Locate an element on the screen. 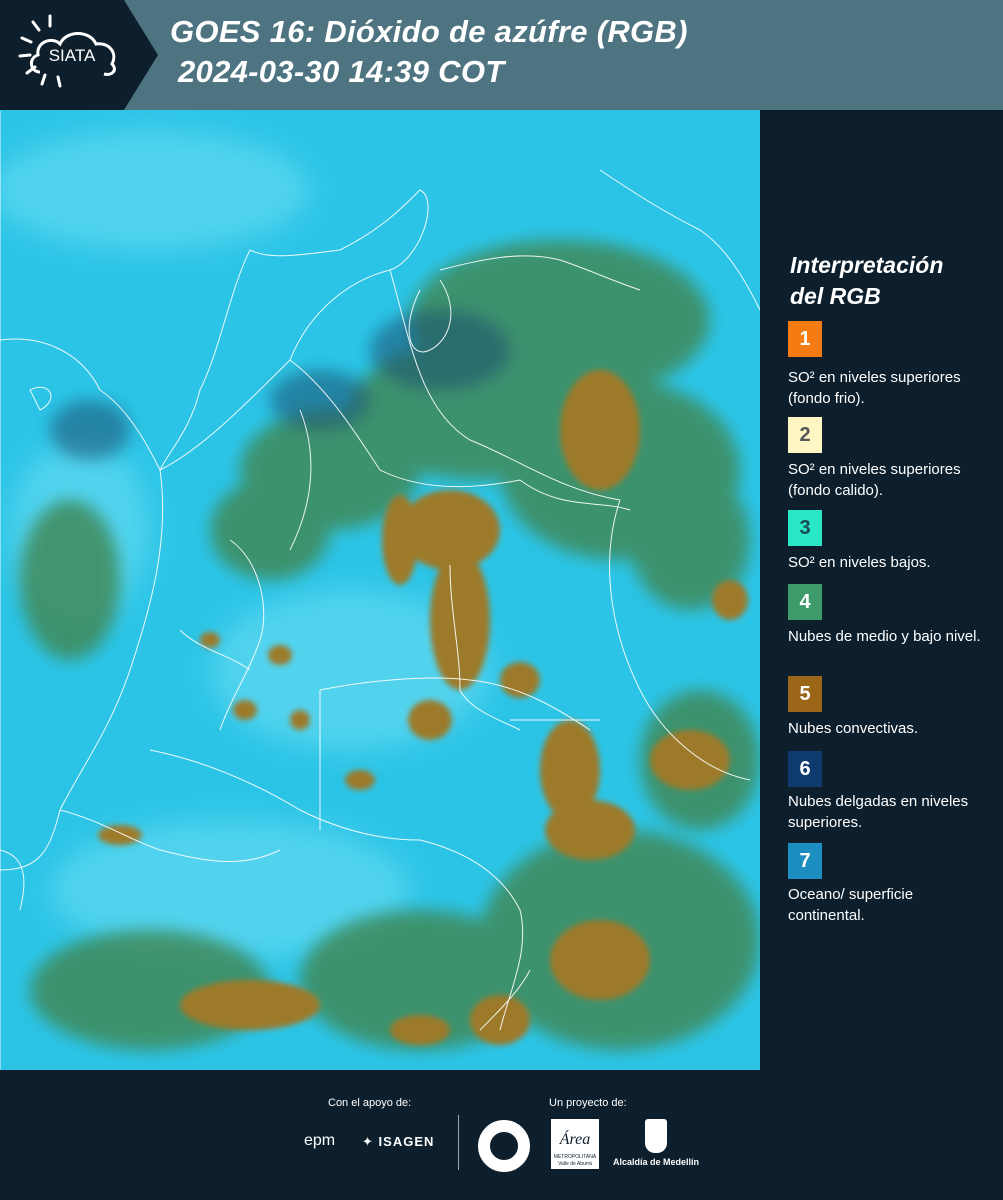 This screenshot has height=1200, width=1003. page-subtitle-datetime: 2024-03-30 14:39 COT is located at coordinates (341, 71).